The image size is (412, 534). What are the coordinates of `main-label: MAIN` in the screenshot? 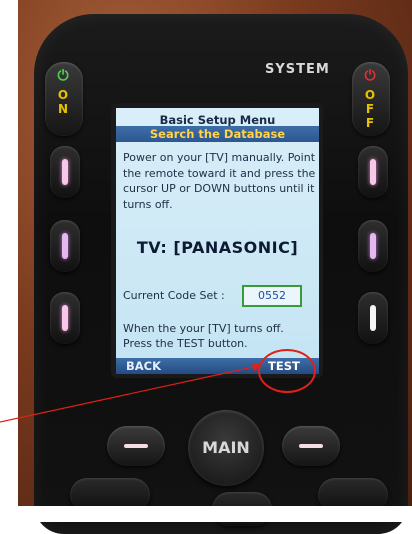 It's located at (226, 447).